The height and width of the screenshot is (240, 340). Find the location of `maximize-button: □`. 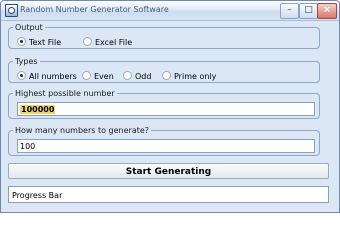

maximize-button: □ is located at coordinates (308, 11).